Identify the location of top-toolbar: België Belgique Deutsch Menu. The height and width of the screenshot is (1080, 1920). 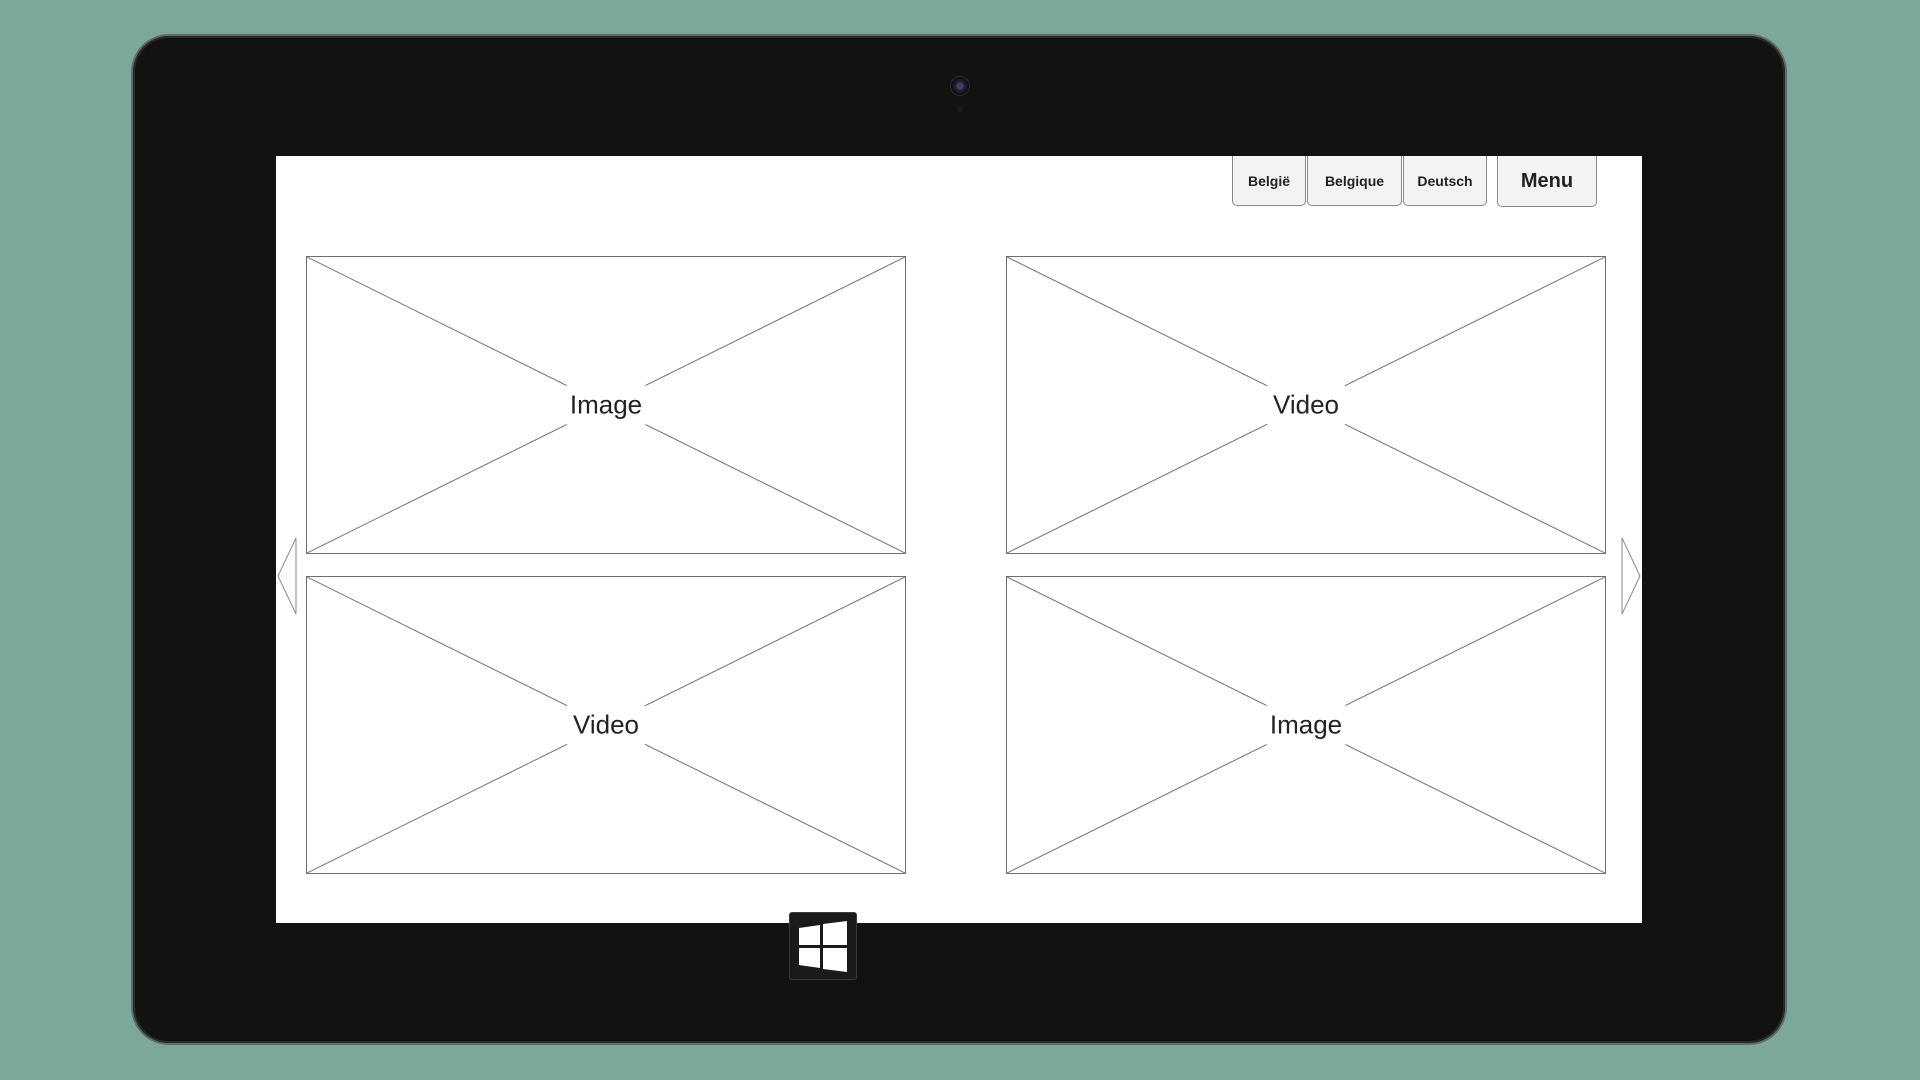
(1414, 182).